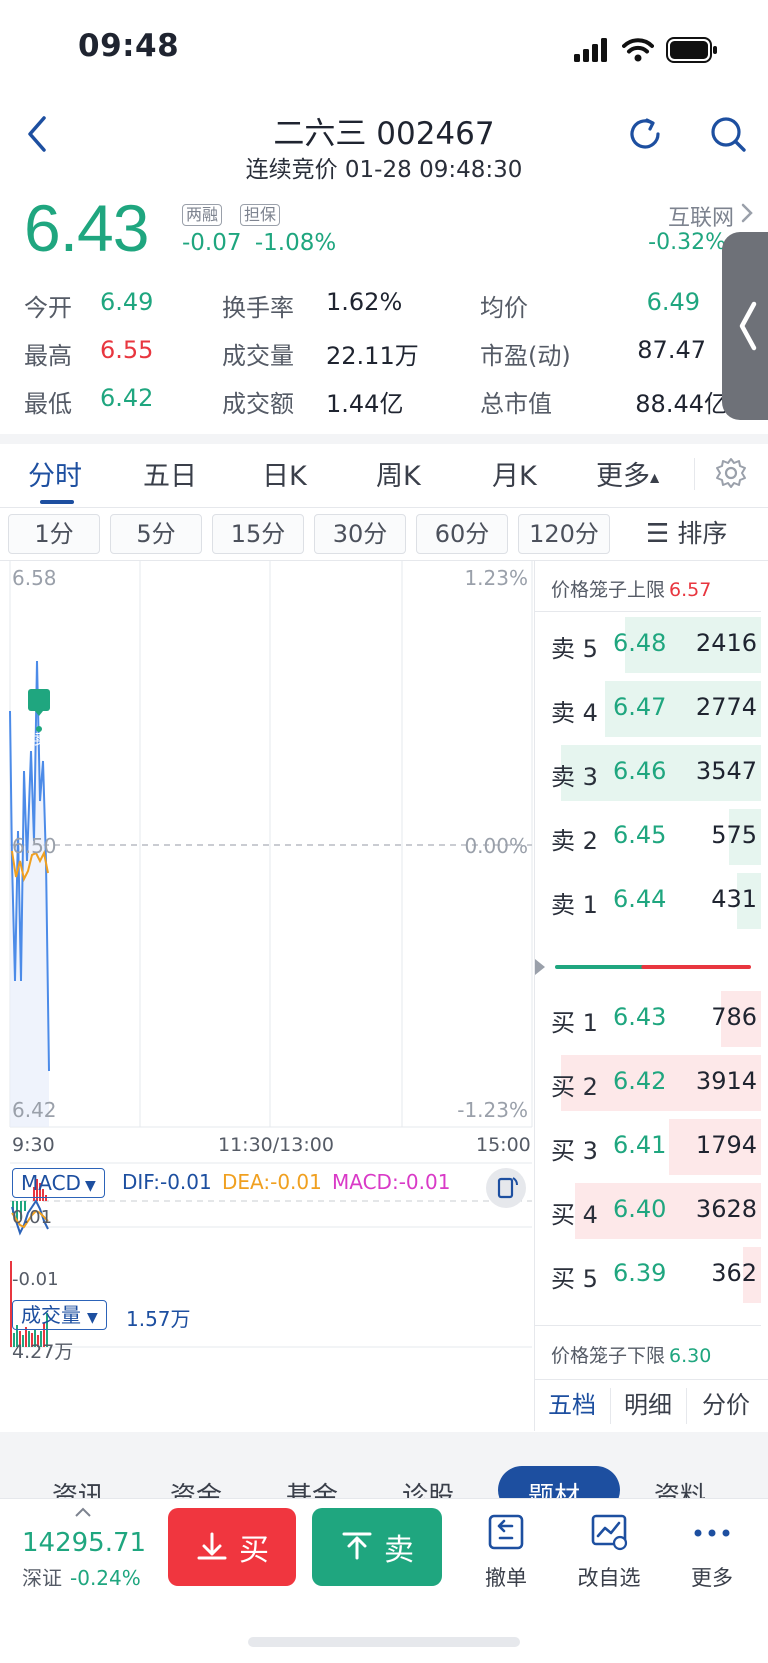 This screenshot has height=1663, width=768. What do you see at coordinates (651, 837) in the screenshot?
I see `ask-row: 卖 2 6.45 575` at bounding box center [651, 837].